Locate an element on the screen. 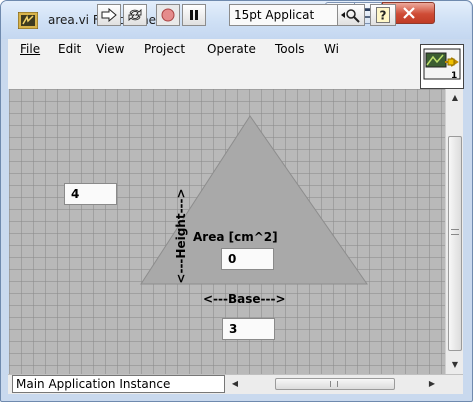  abort-stop-icon is located at coordinates (168, 15).